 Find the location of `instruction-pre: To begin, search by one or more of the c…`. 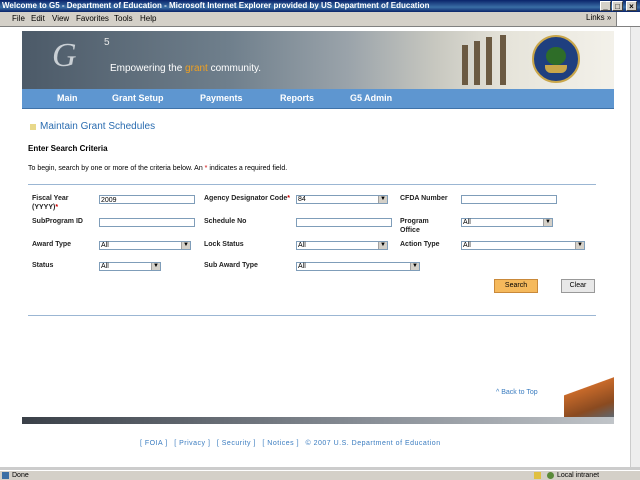

instruction-pre: To begin, search by one or more of the c… is located at coordinates (116, 168).